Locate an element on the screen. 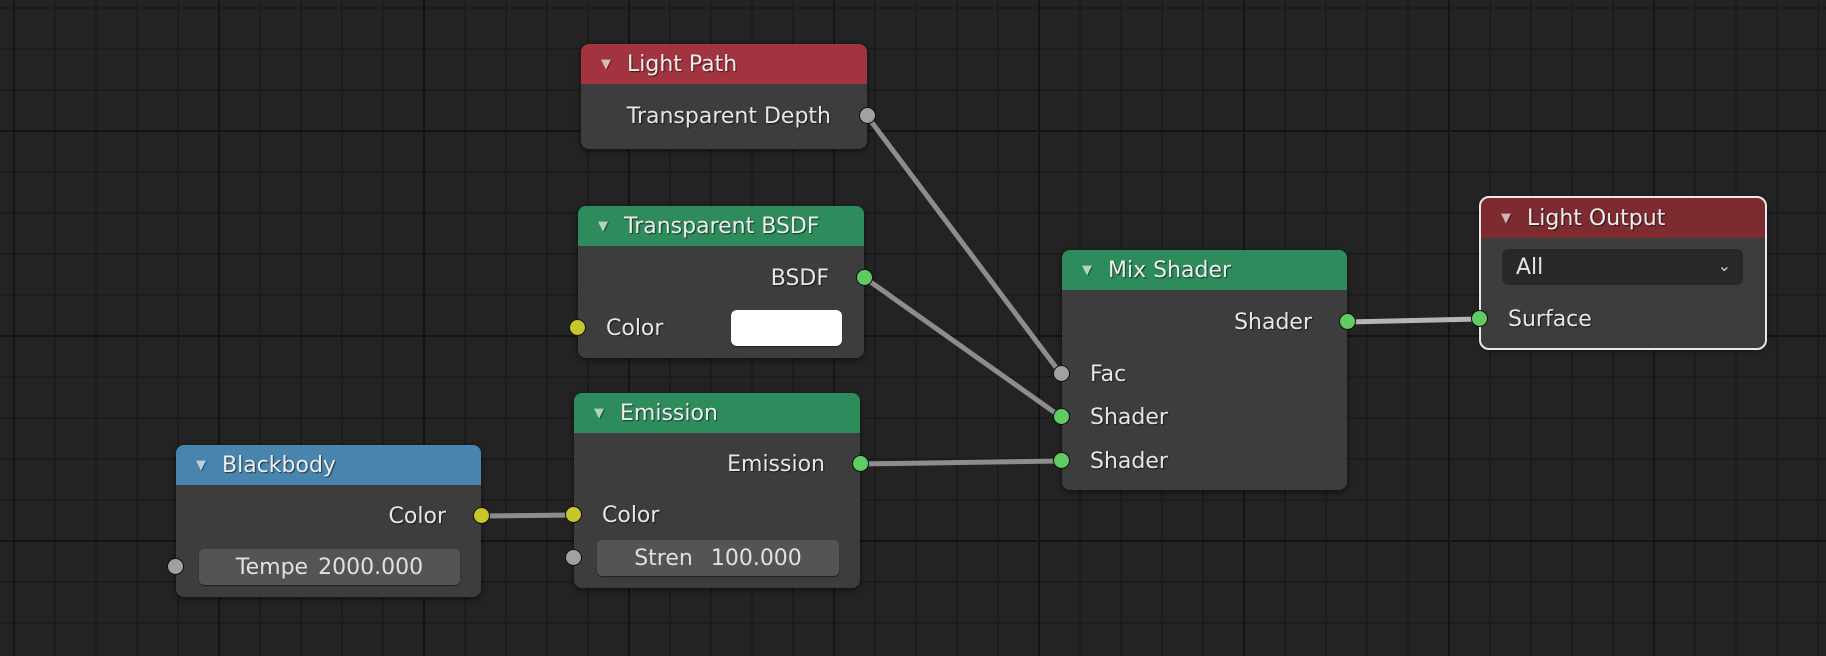  field-label: Stren is located at coordinates (663, 558).